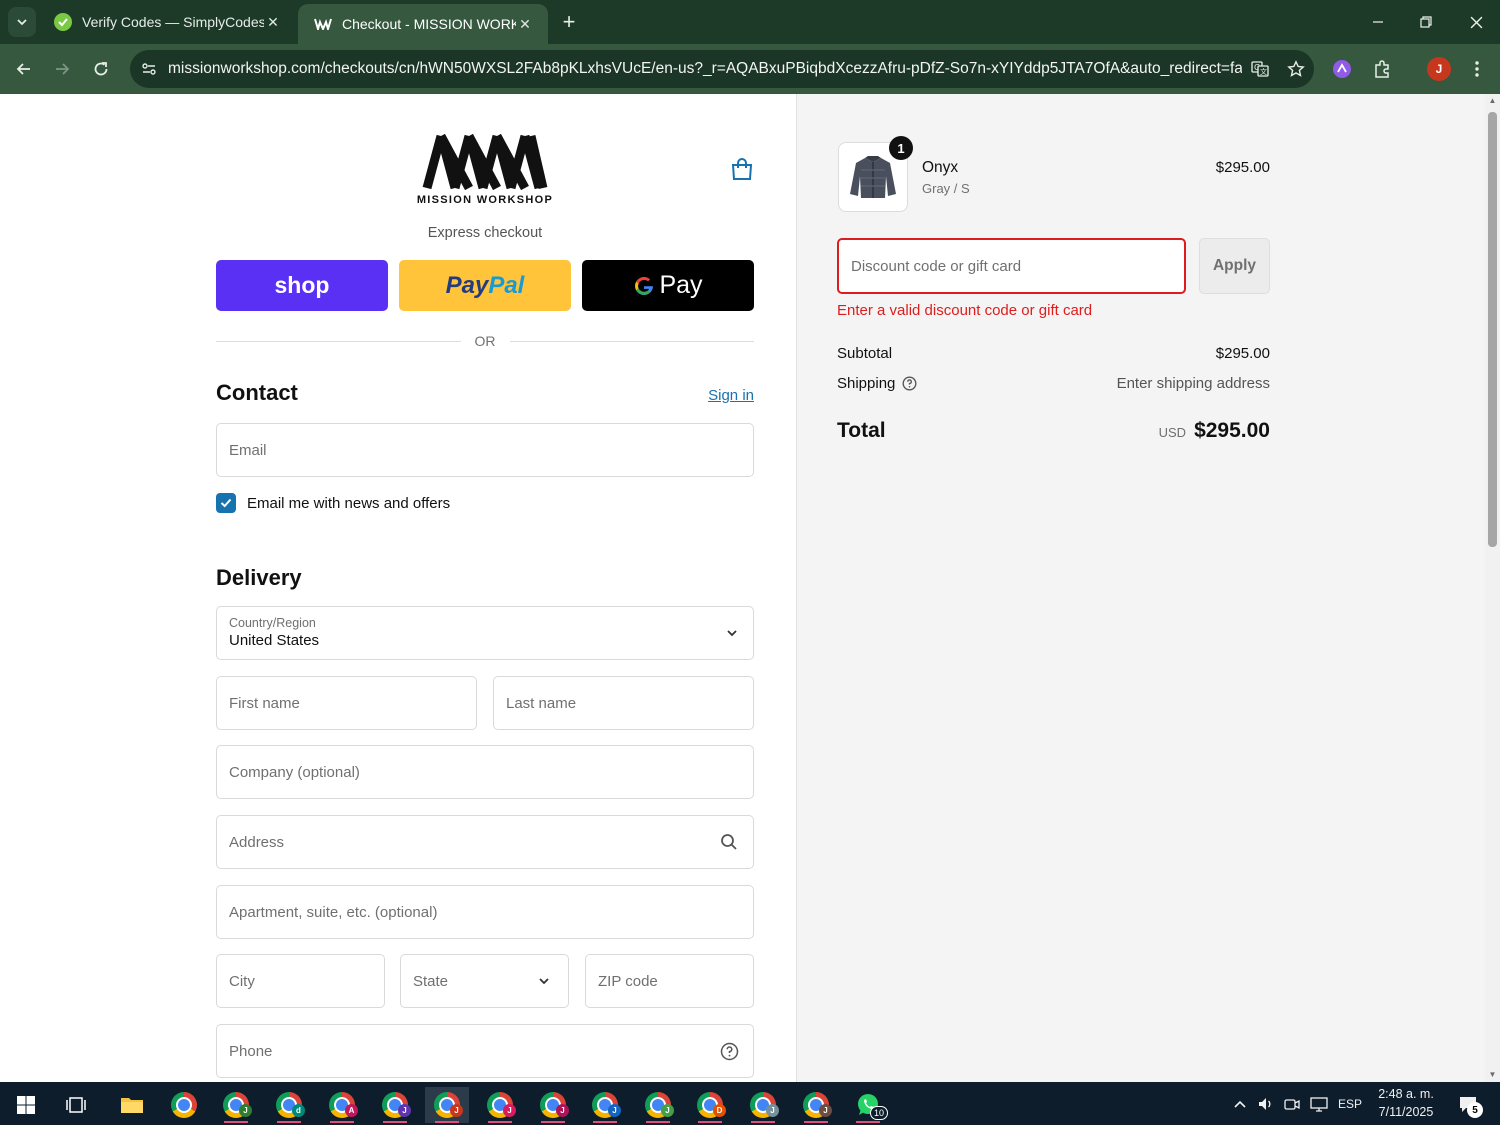  I want to click on contact-heading: Contact, so click(257, 392).